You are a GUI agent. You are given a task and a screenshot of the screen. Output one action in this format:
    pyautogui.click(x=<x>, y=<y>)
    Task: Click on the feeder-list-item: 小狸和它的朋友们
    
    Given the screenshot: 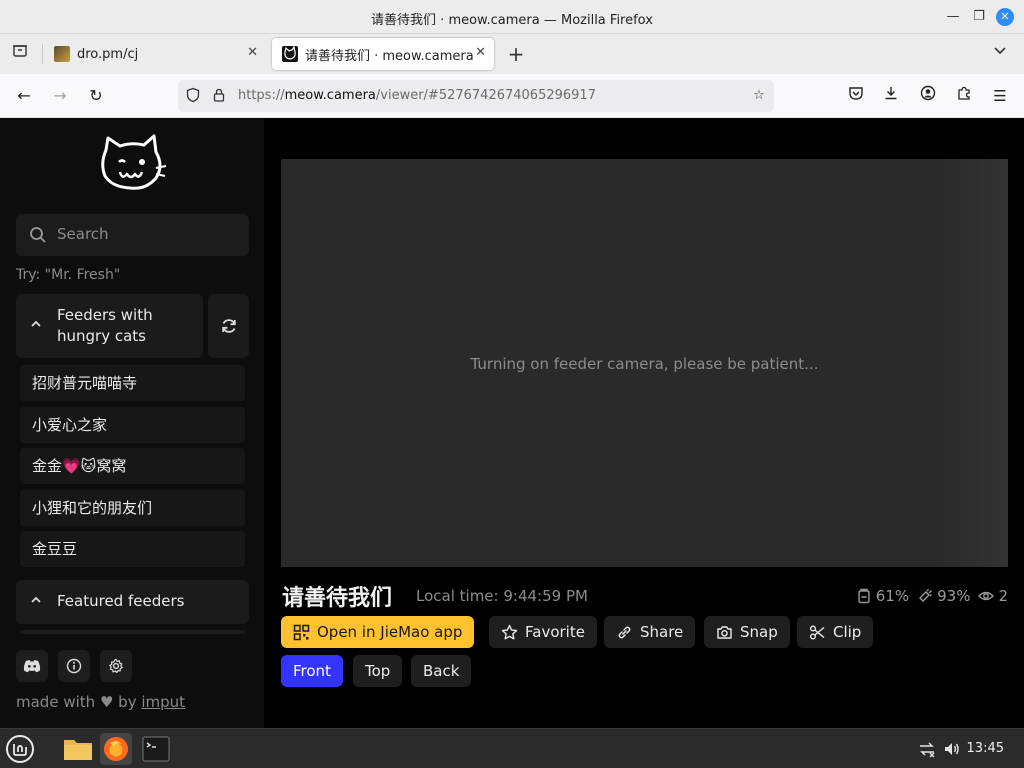 What is the action you would take?
    pyautogui.click(x=132, y=508)
    